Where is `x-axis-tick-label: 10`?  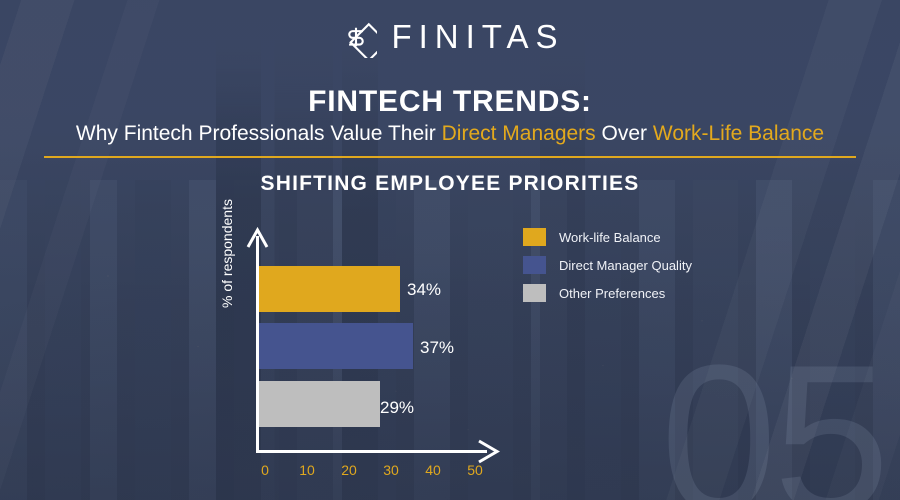 x-axis-tick-label: 10 is located at coordinates (307, 470).